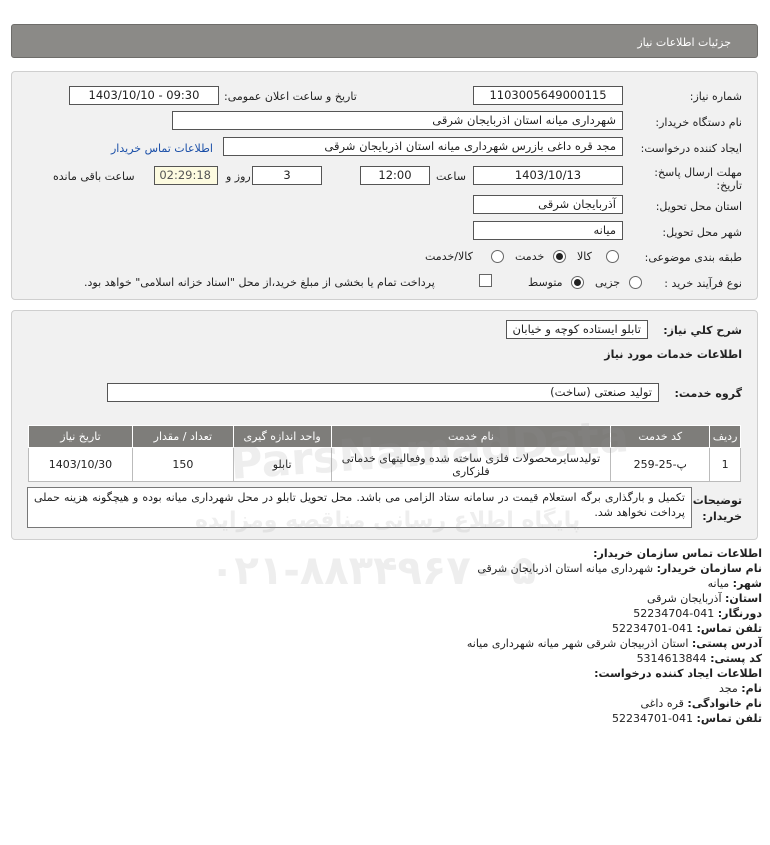 This screenshot has height=845, width=770. Describe the element at coordinates (698, 172) in the screenshot. I see `deadline-label-line1: مهلت ارسال پاسخ:` at that location.